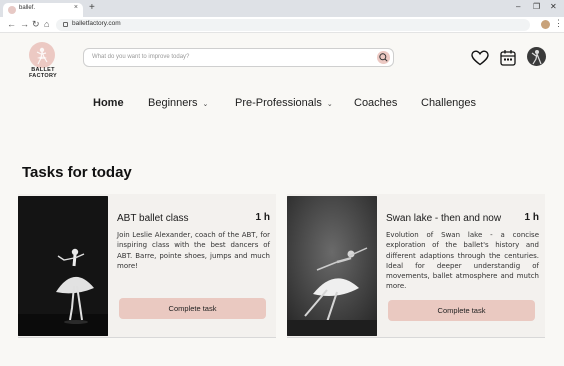 The height and width of the screenshot is (366, 564). I want to click on nav-item-pre-professionals: Pre-Professionals ⌄, so click(284, 103).